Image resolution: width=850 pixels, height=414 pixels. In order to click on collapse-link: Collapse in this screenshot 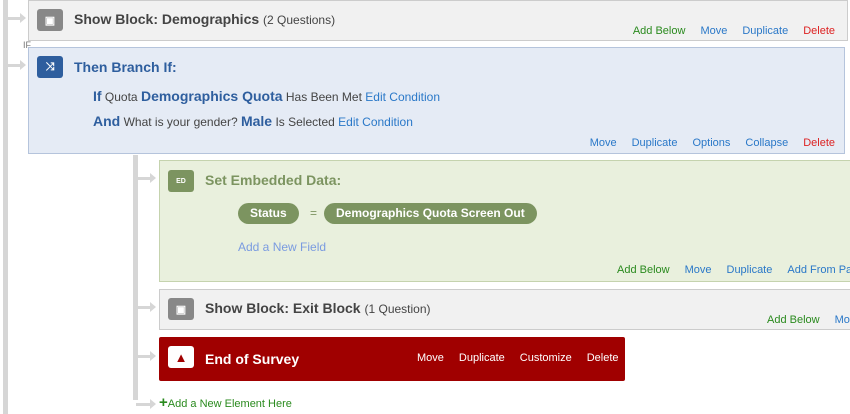, I will do `click(766, 143)`.